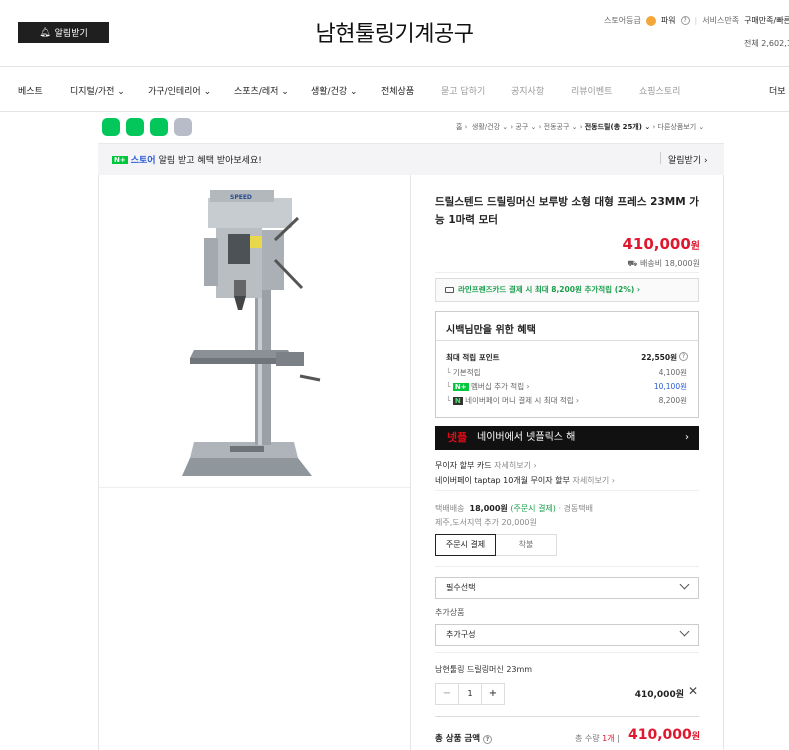 The height and width of the screenshot is (750, 789). Describe the element at coordinates (672, 400) in the screenshot. I see `naverpay-points-value: 8,200원` at that location.